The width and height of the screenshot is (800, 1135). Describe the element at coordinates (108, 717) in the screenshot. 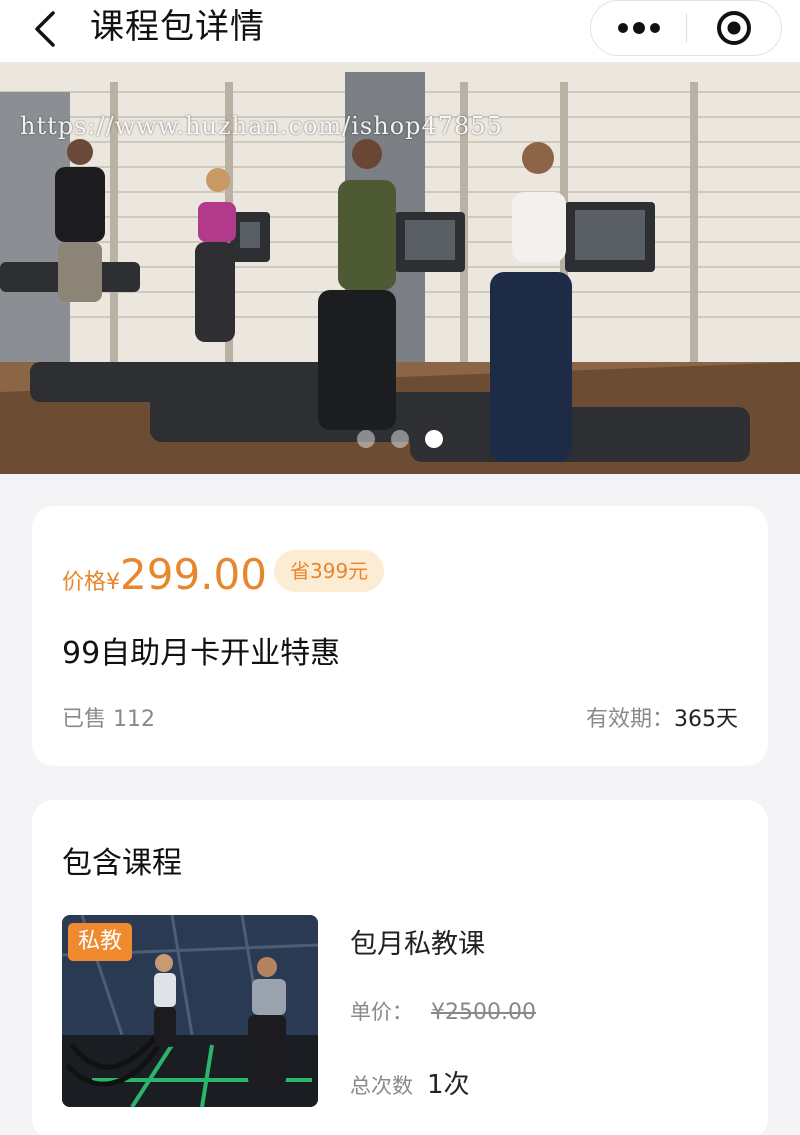

I see `sold-count: 已售 112` at that location.